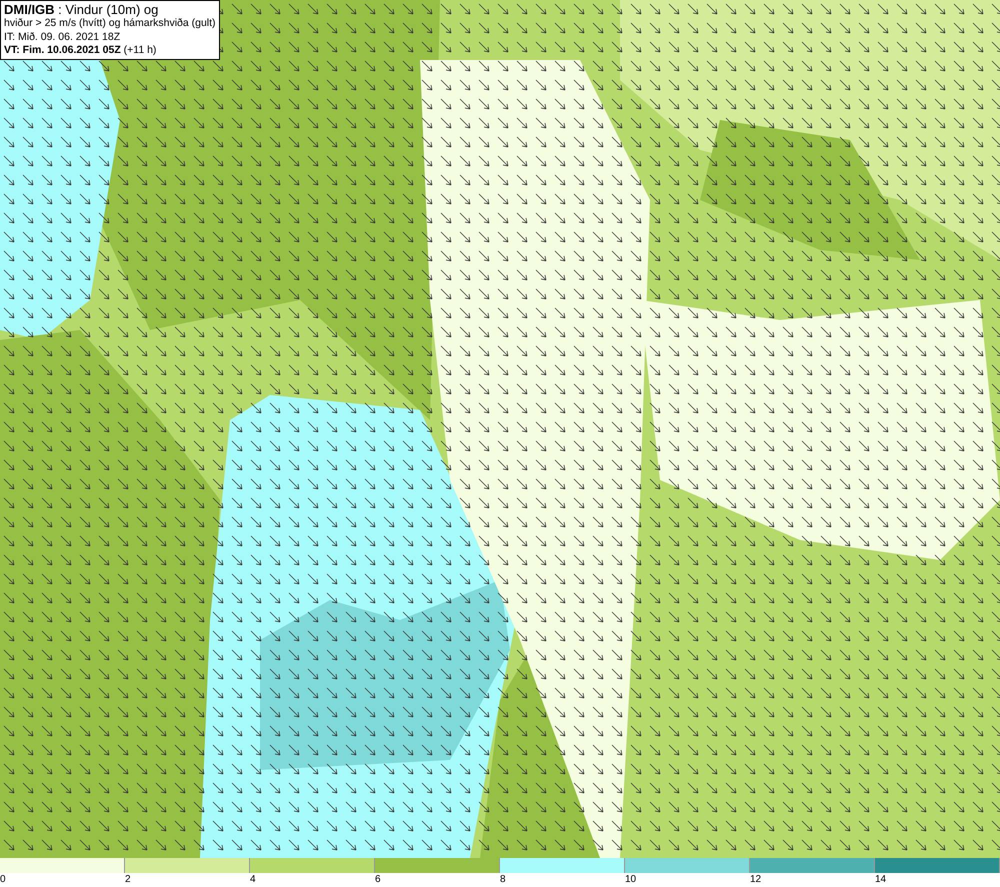 This screenshot has width=1000, height=887. Describe the element at coordinates (253, 879) in the screenshot. I see `legend-label: 4` at that location.